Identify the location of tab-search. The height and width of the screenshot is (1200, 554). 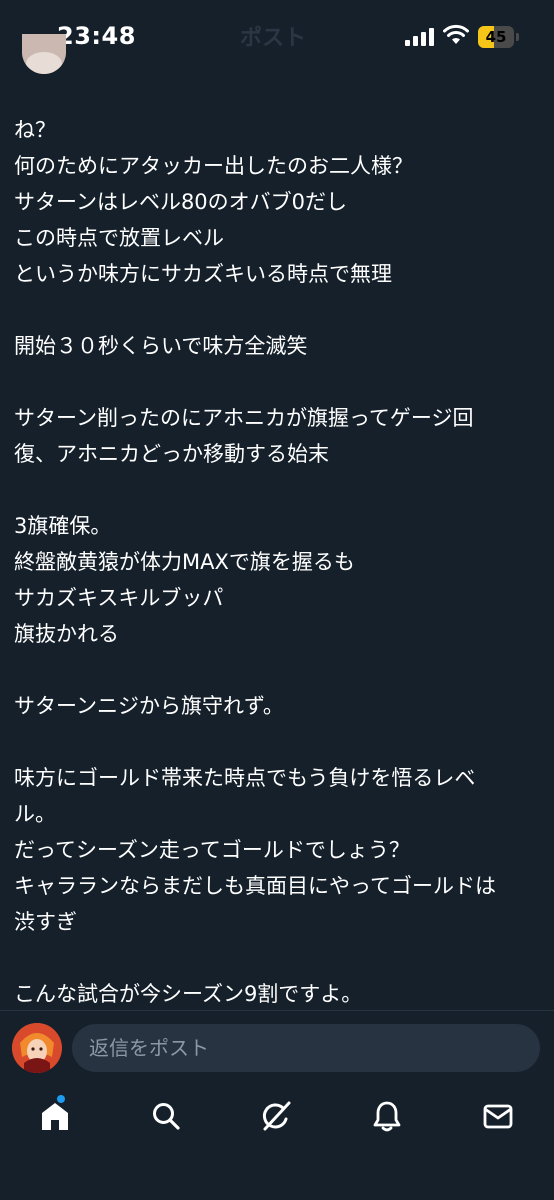
(166, 1116).